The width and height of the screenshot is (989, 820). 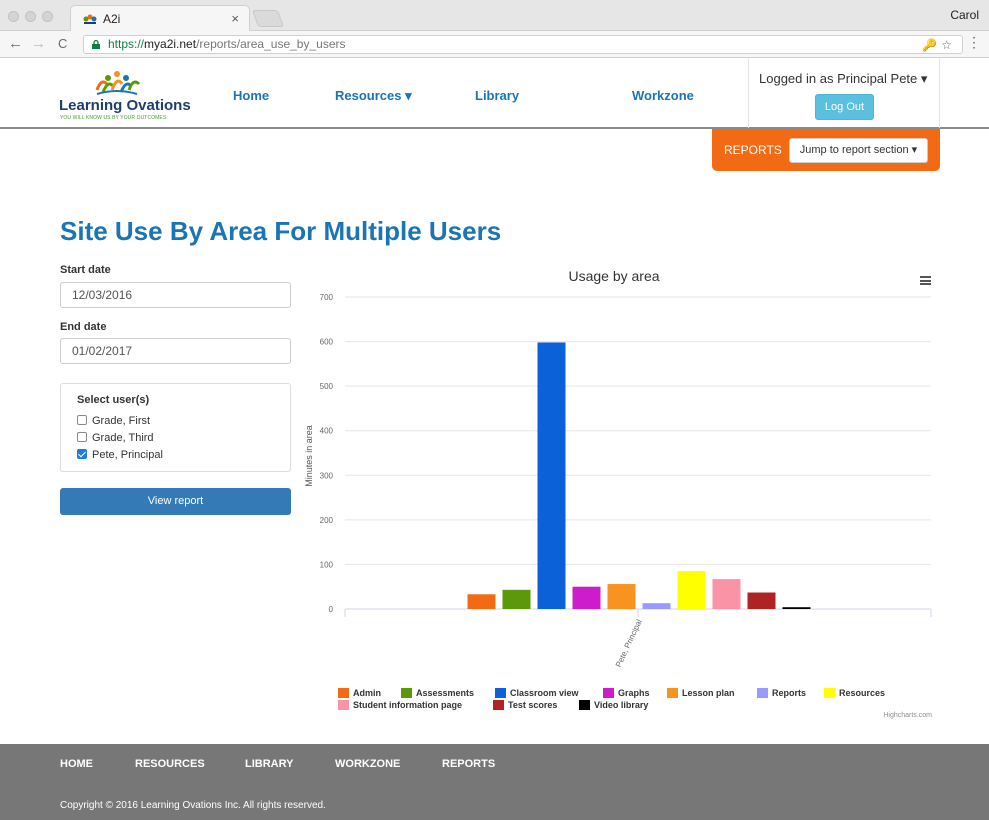 I want to click on reports-label: REPORTS, so click(x=753, y=150).